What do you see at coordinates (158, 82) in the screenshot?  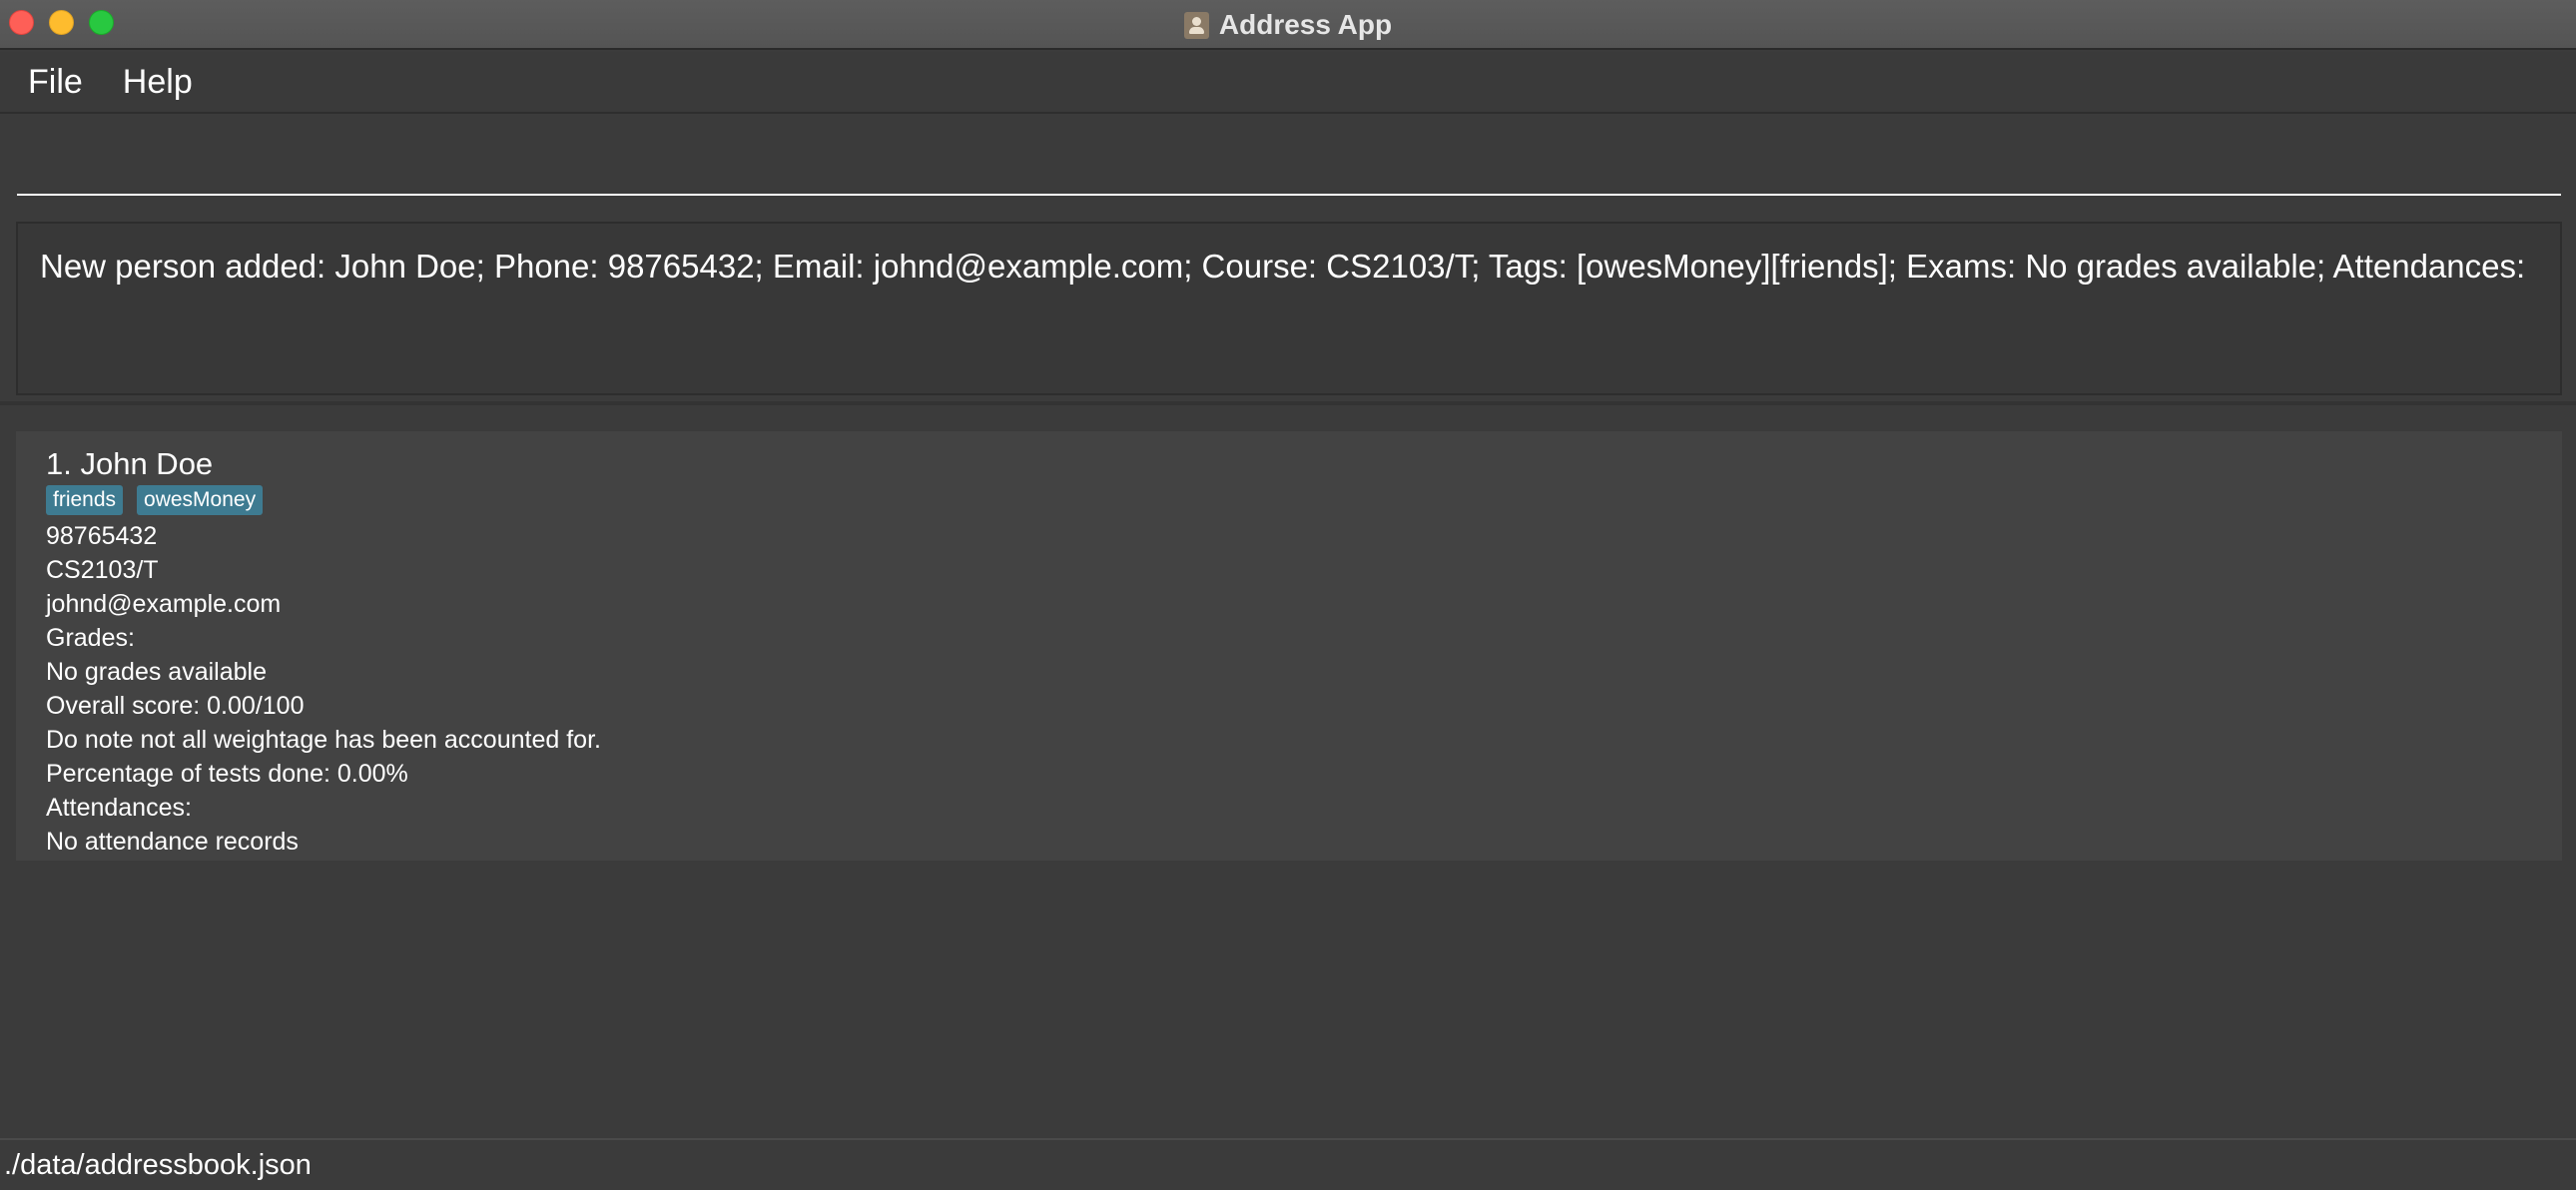 I see `menu-help: Help` at bounding box center [158, 82].